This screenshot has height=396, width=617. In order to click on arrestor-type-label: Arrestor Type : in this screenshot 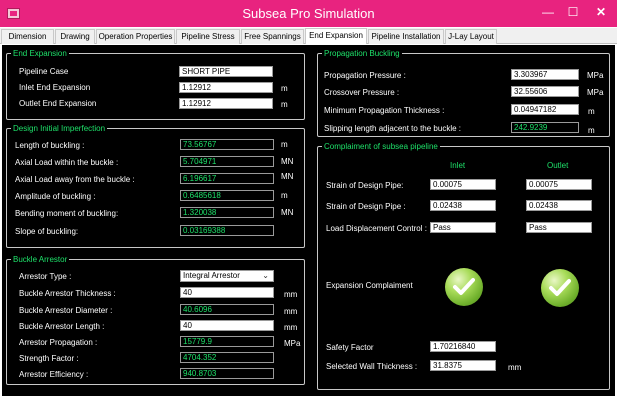, I will do `click(45, 276)`.